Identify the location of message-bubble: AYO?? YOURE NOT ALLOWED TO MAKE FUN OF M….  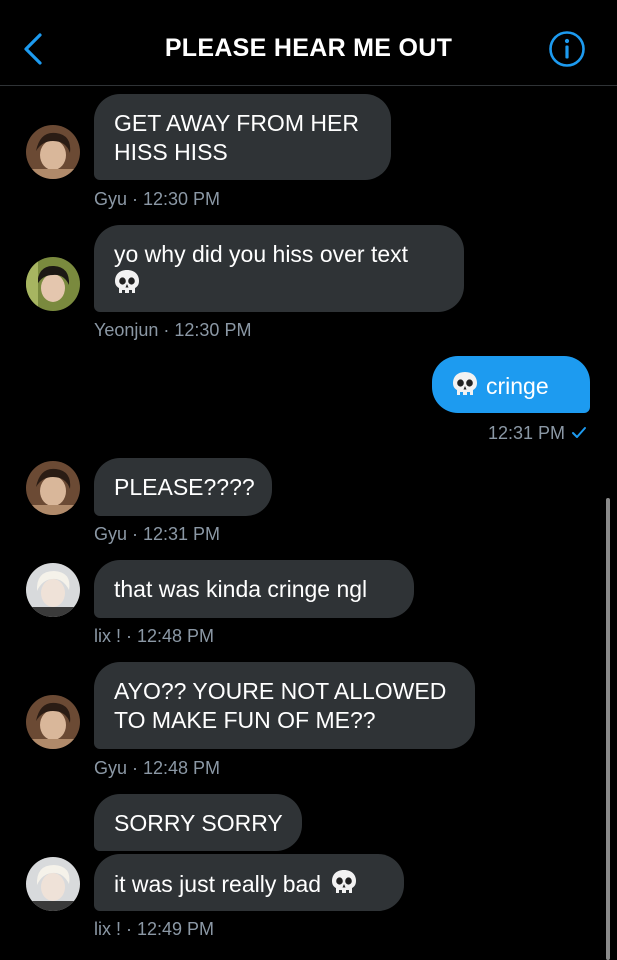
(284, 705).